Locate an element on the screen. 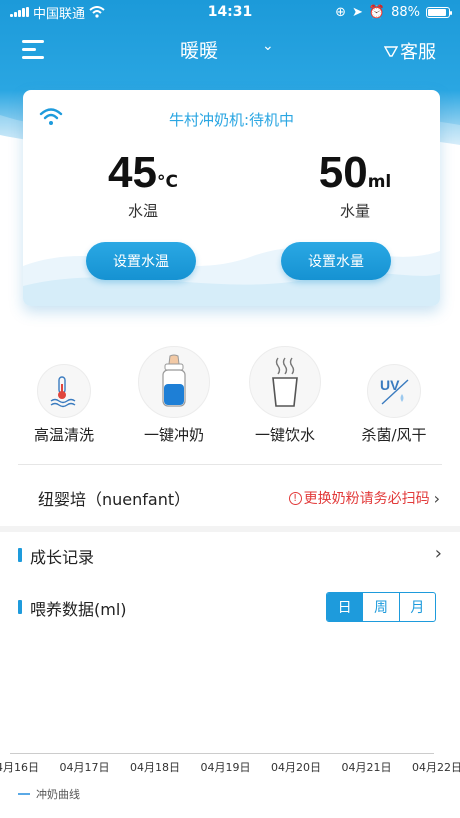 Image resolution: width=460 pixels, height=818 pixels. x-tick-label: 04月22日 is located at coordinates (436, 767).